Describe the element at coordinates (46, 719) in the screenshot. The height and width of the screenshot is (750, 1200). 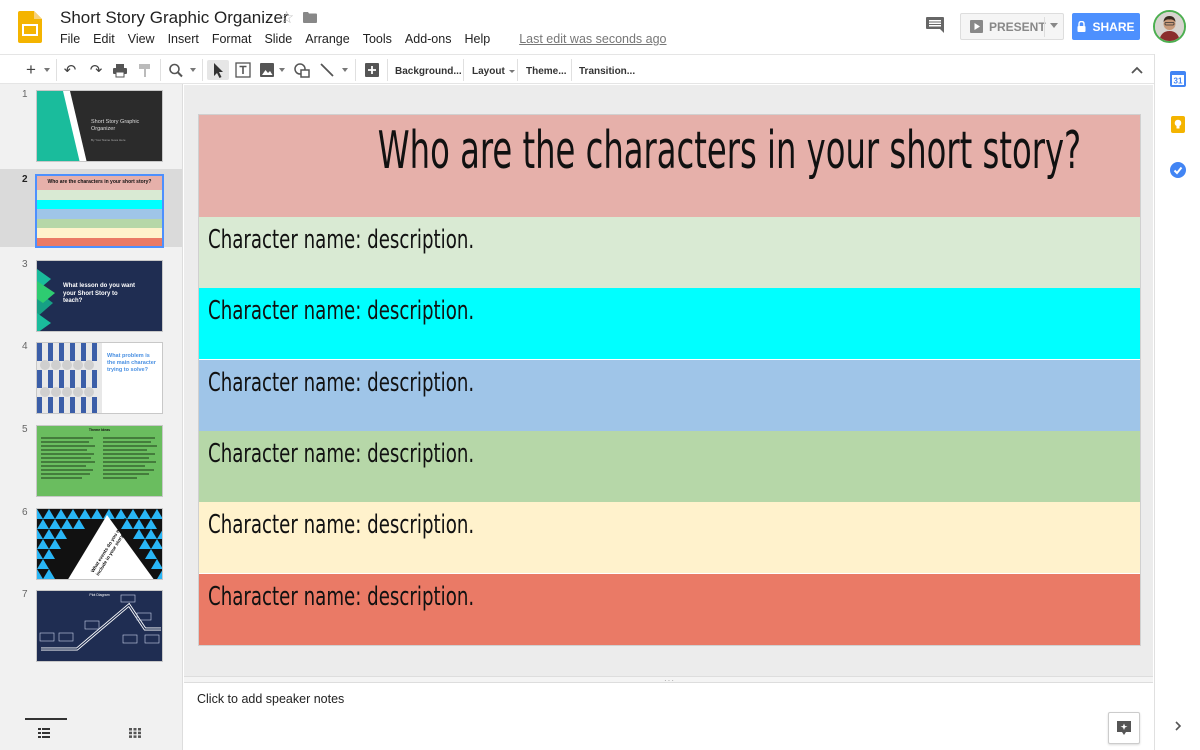
I see `active-view-indicator` at that location.